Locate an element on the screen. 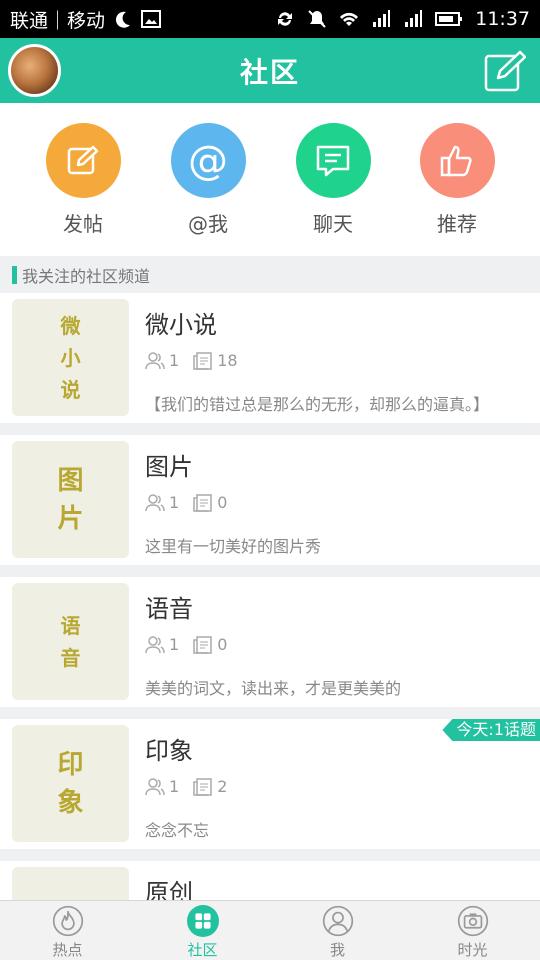  action-chat-button: 聊天 is located at coordinates (333, 180).